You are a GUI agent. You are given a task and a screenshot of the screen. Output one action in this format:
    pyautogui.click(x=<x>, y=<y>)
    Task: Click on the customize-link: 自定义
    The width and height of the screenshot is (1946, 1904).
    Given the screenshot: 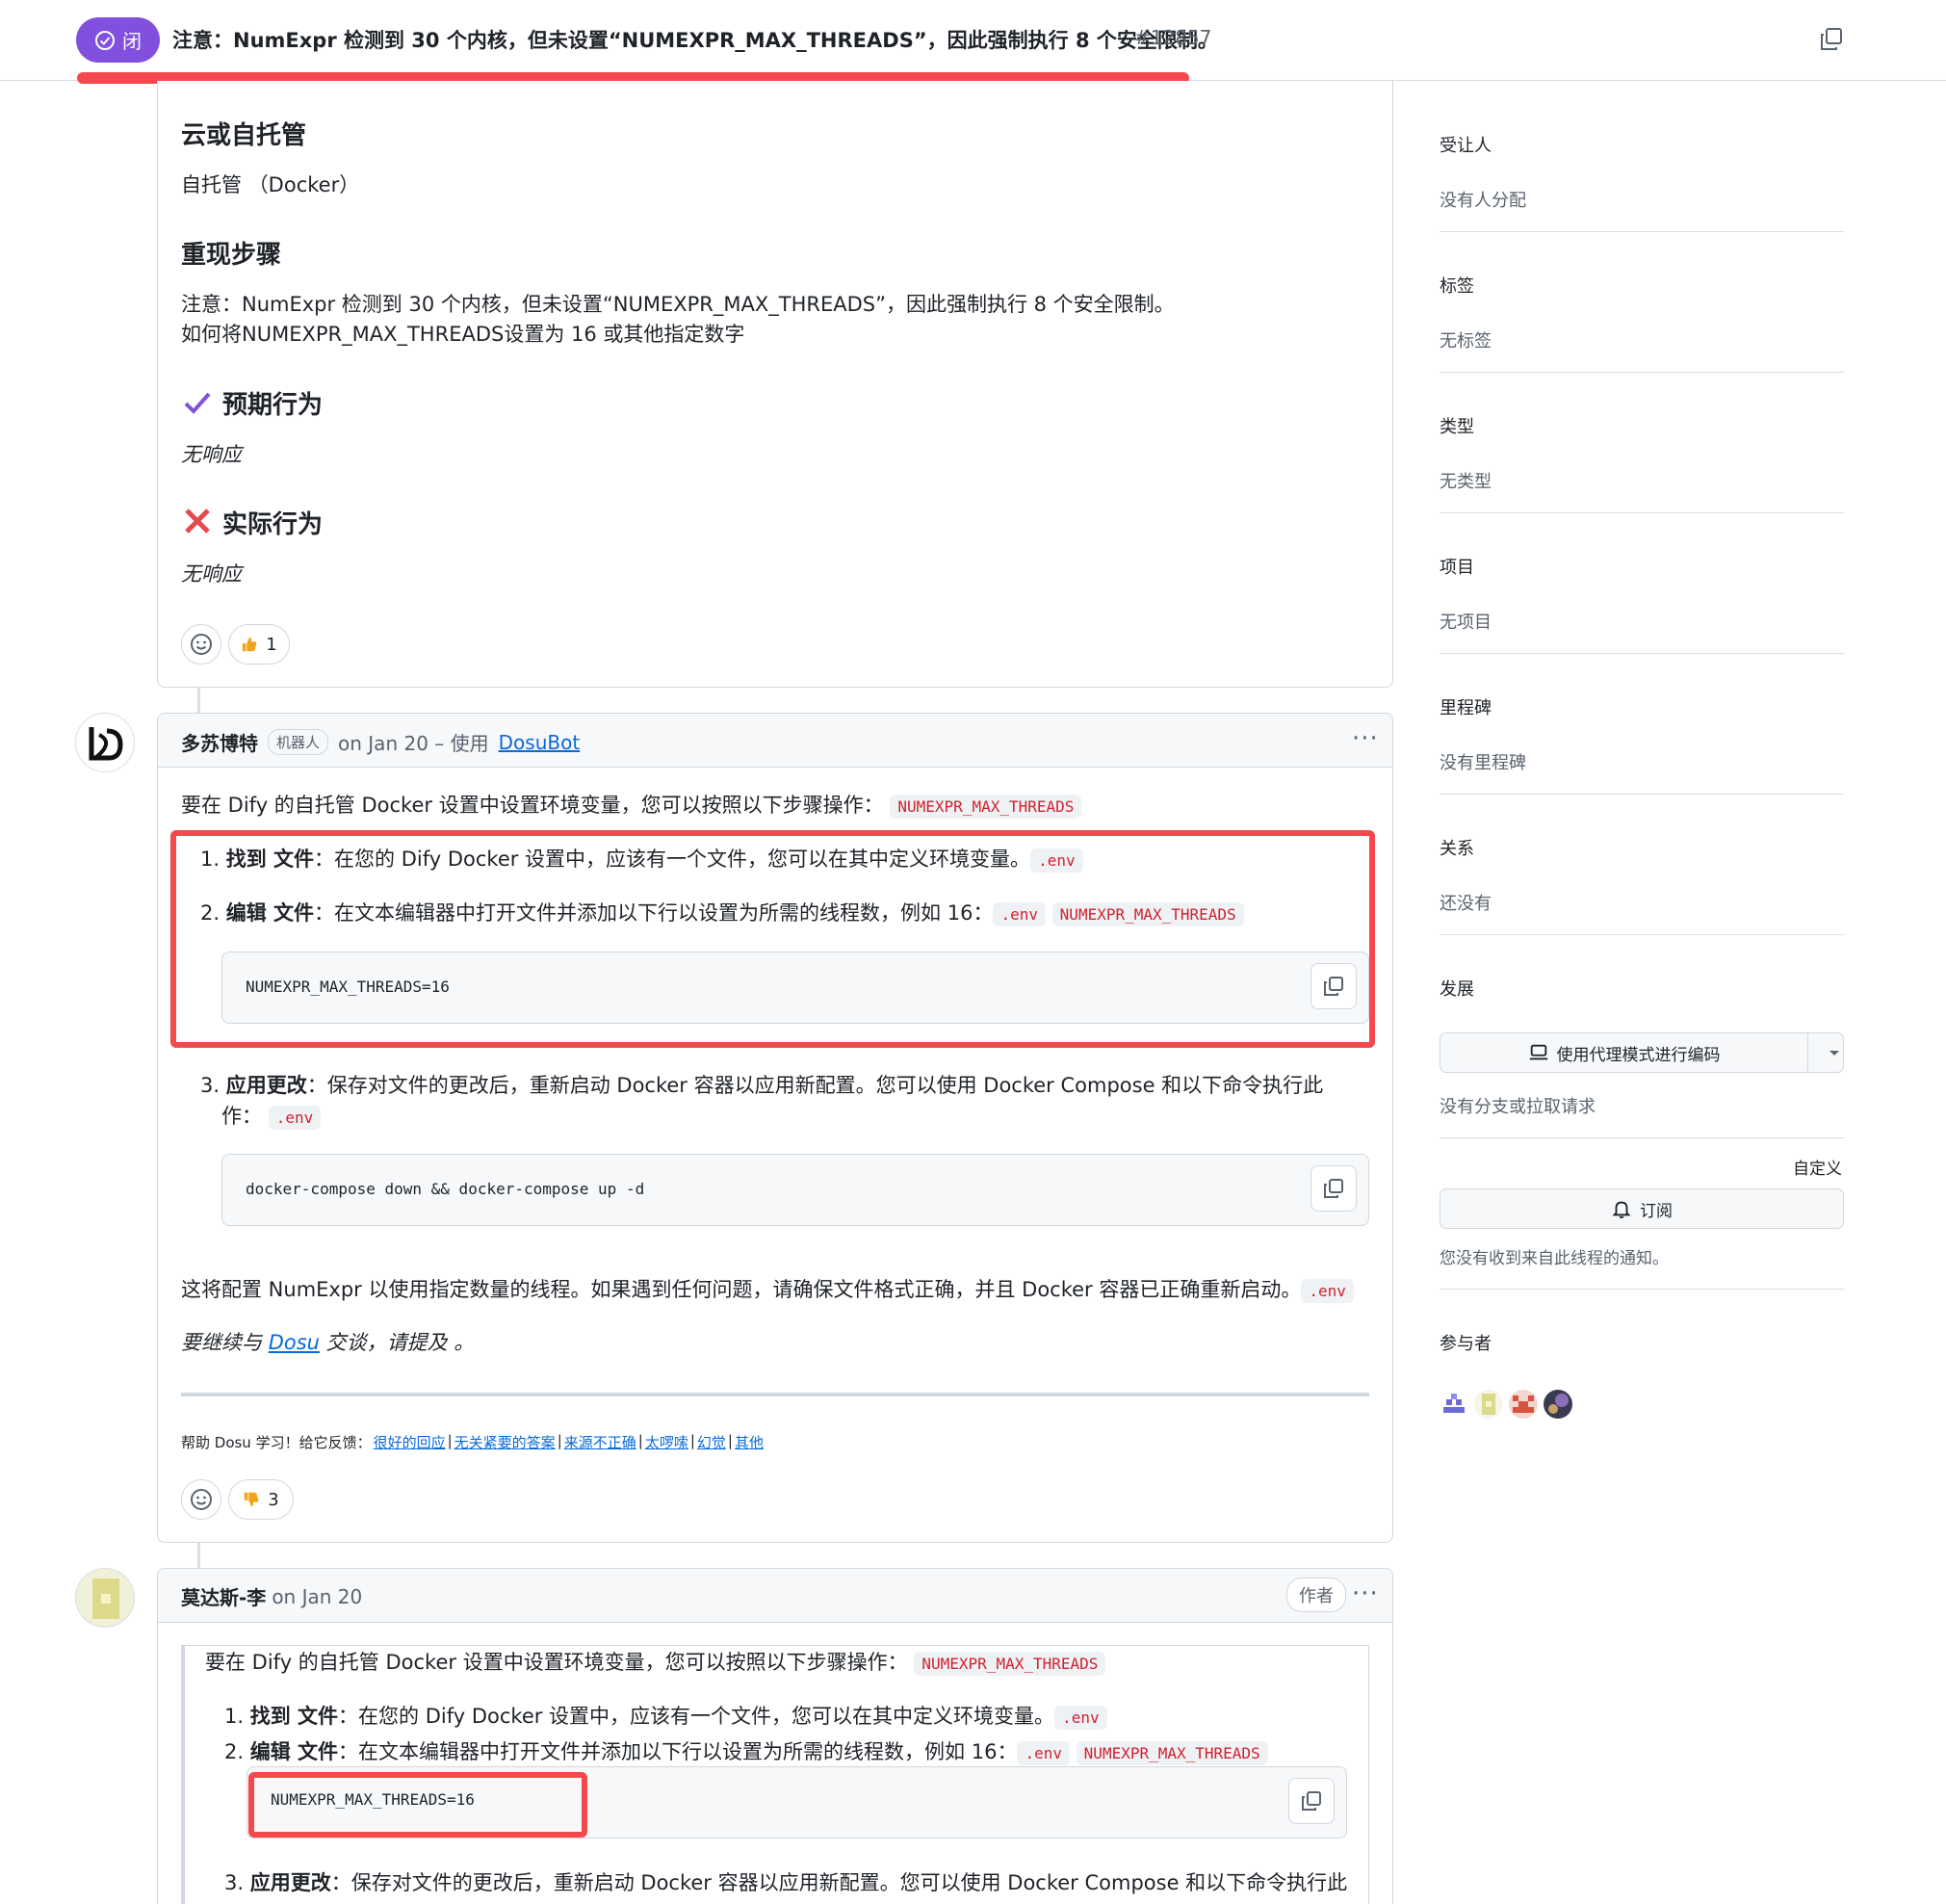 What is the action you would take?
    pyautogui.click(x=1817, y=1167)
    